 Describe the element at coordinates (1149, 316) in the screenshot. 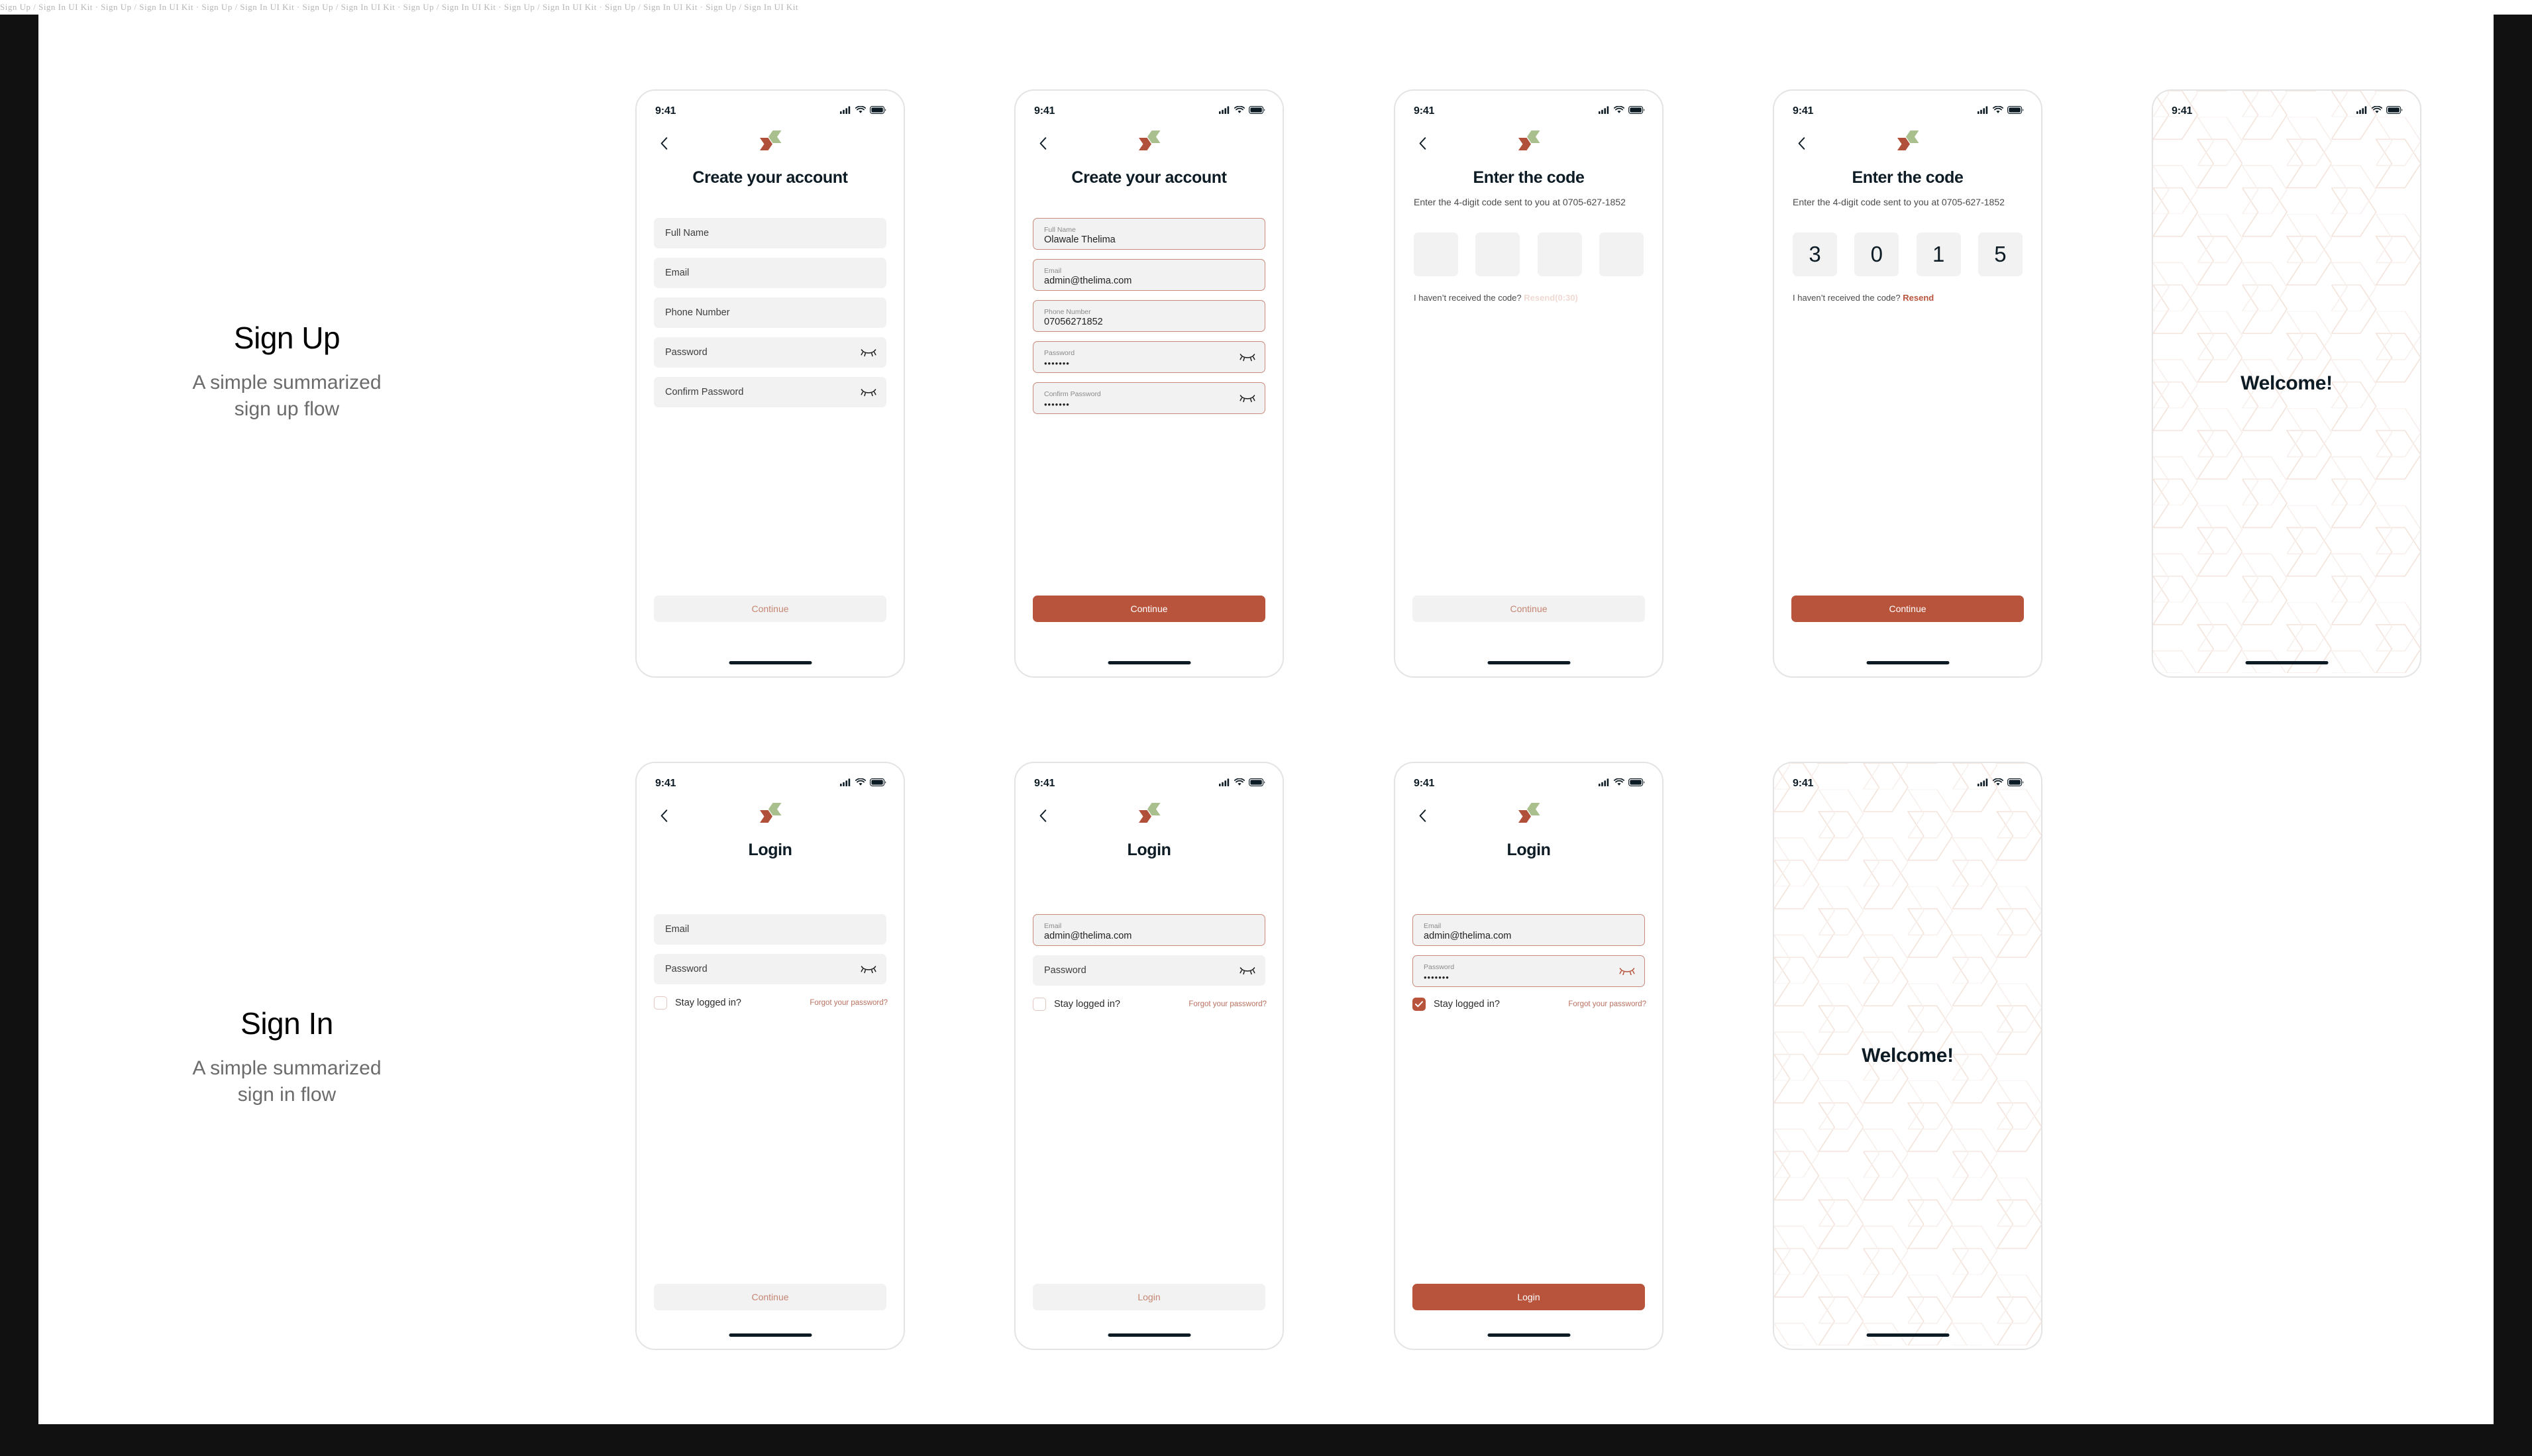

I see `field-phone-number: Phone Number 07056271852` at that location.